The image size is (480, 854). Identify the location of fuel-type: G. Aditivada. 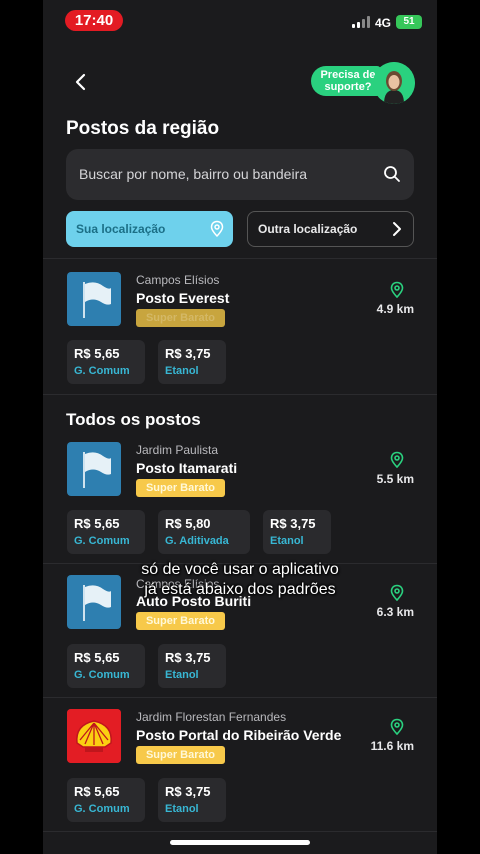
(197, 541).